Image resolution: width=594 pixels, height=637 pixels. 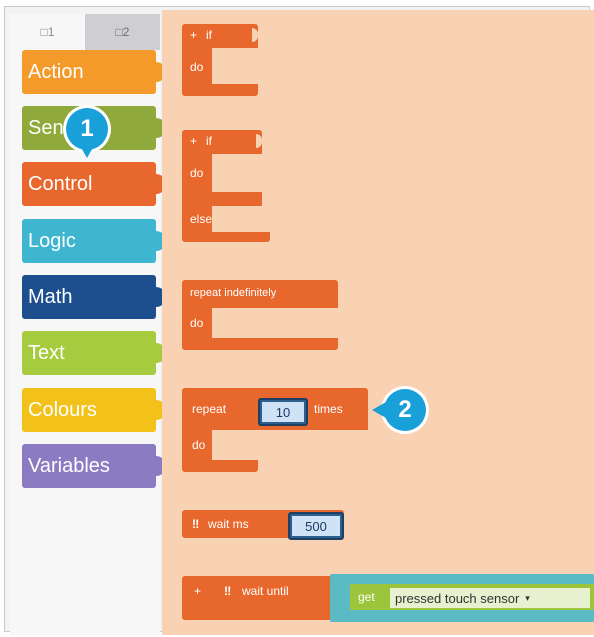 I want to click on repeat-count-input: 10, so click(x=283, y=412).